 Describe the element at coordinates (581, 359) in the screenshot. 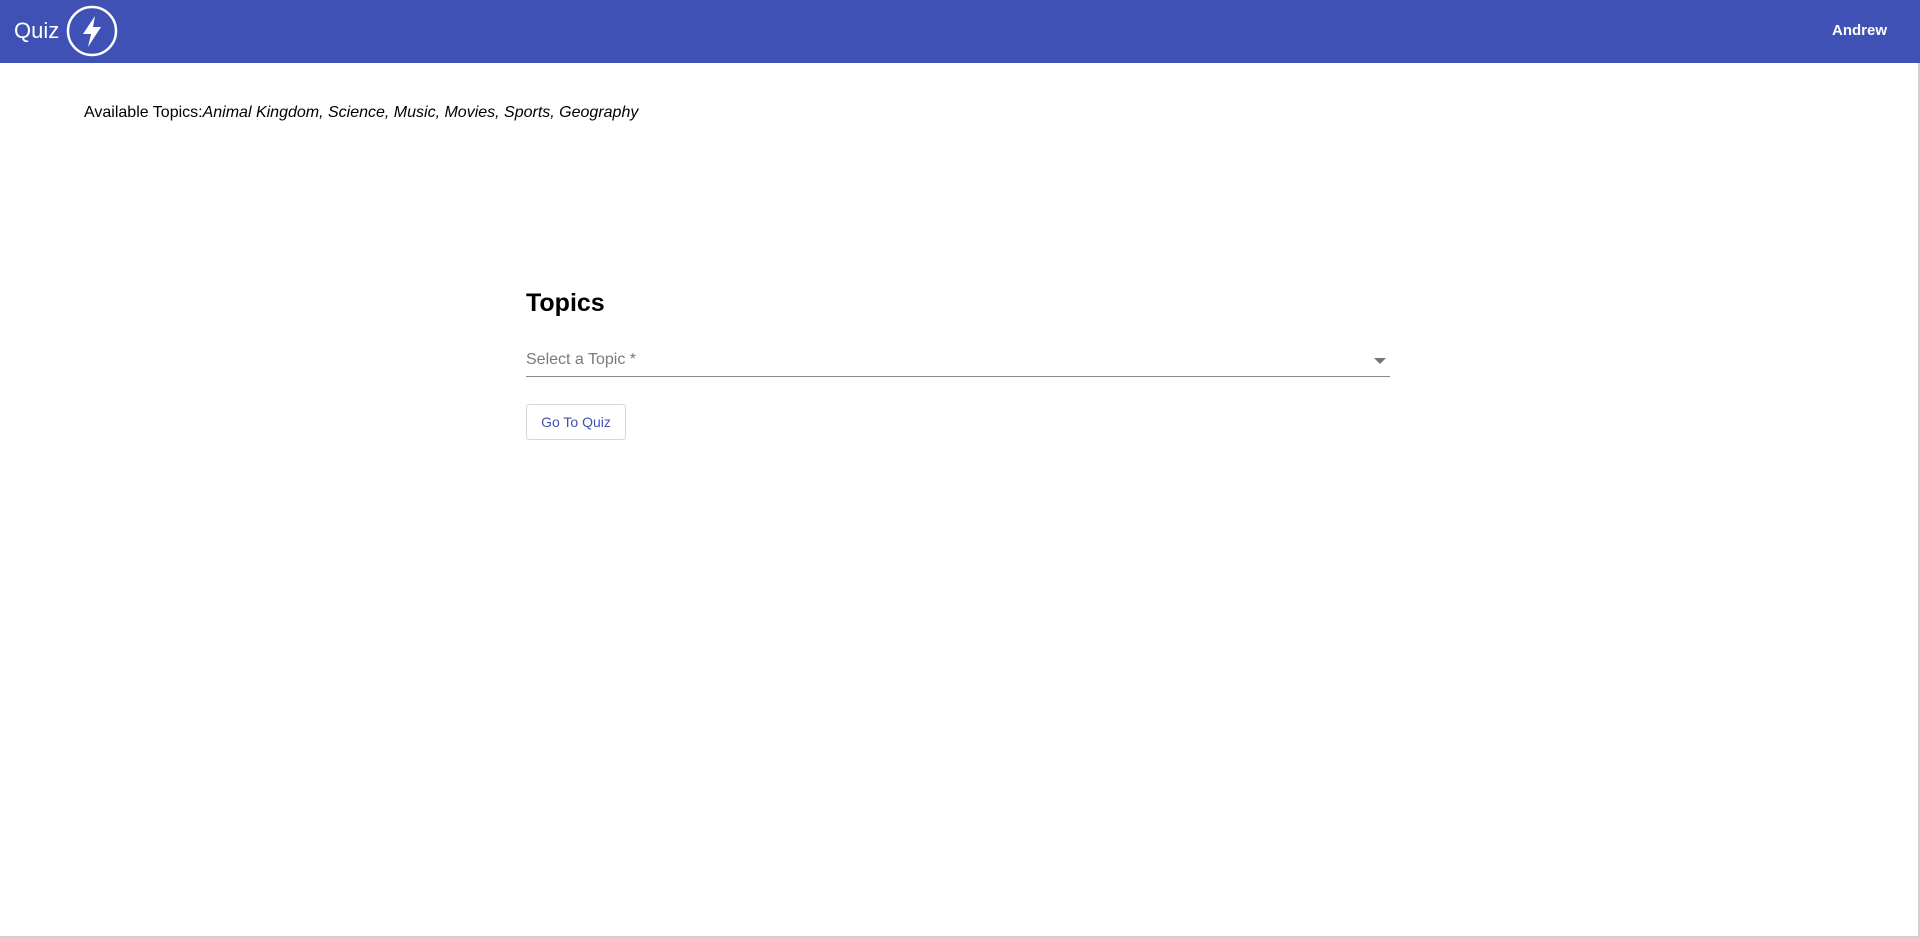

I see `topic-select-placeholder: Select a Topic *` at that location.